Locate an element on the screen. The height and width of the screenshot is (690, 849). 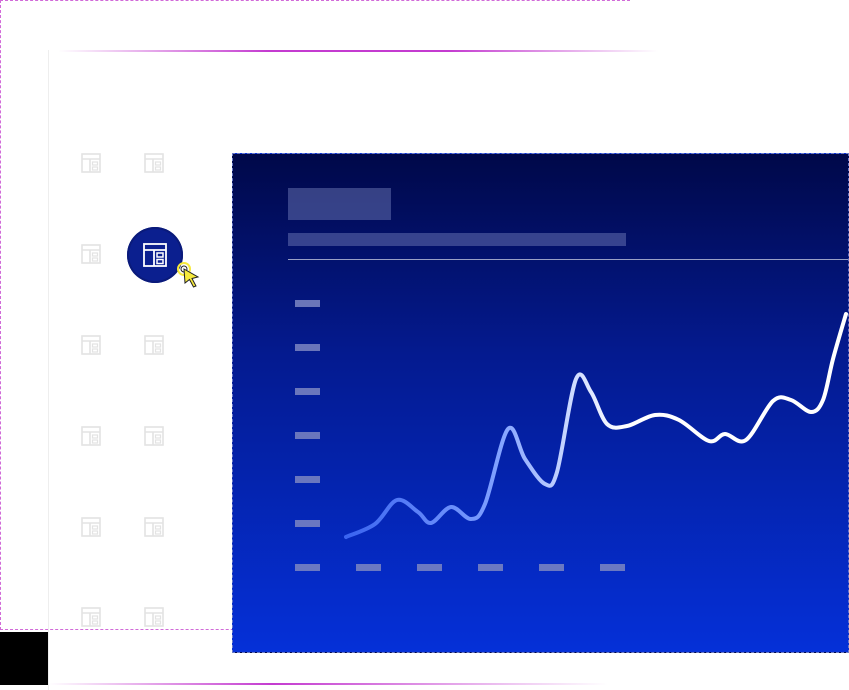
corner-block is located at coordinates (24, 658).